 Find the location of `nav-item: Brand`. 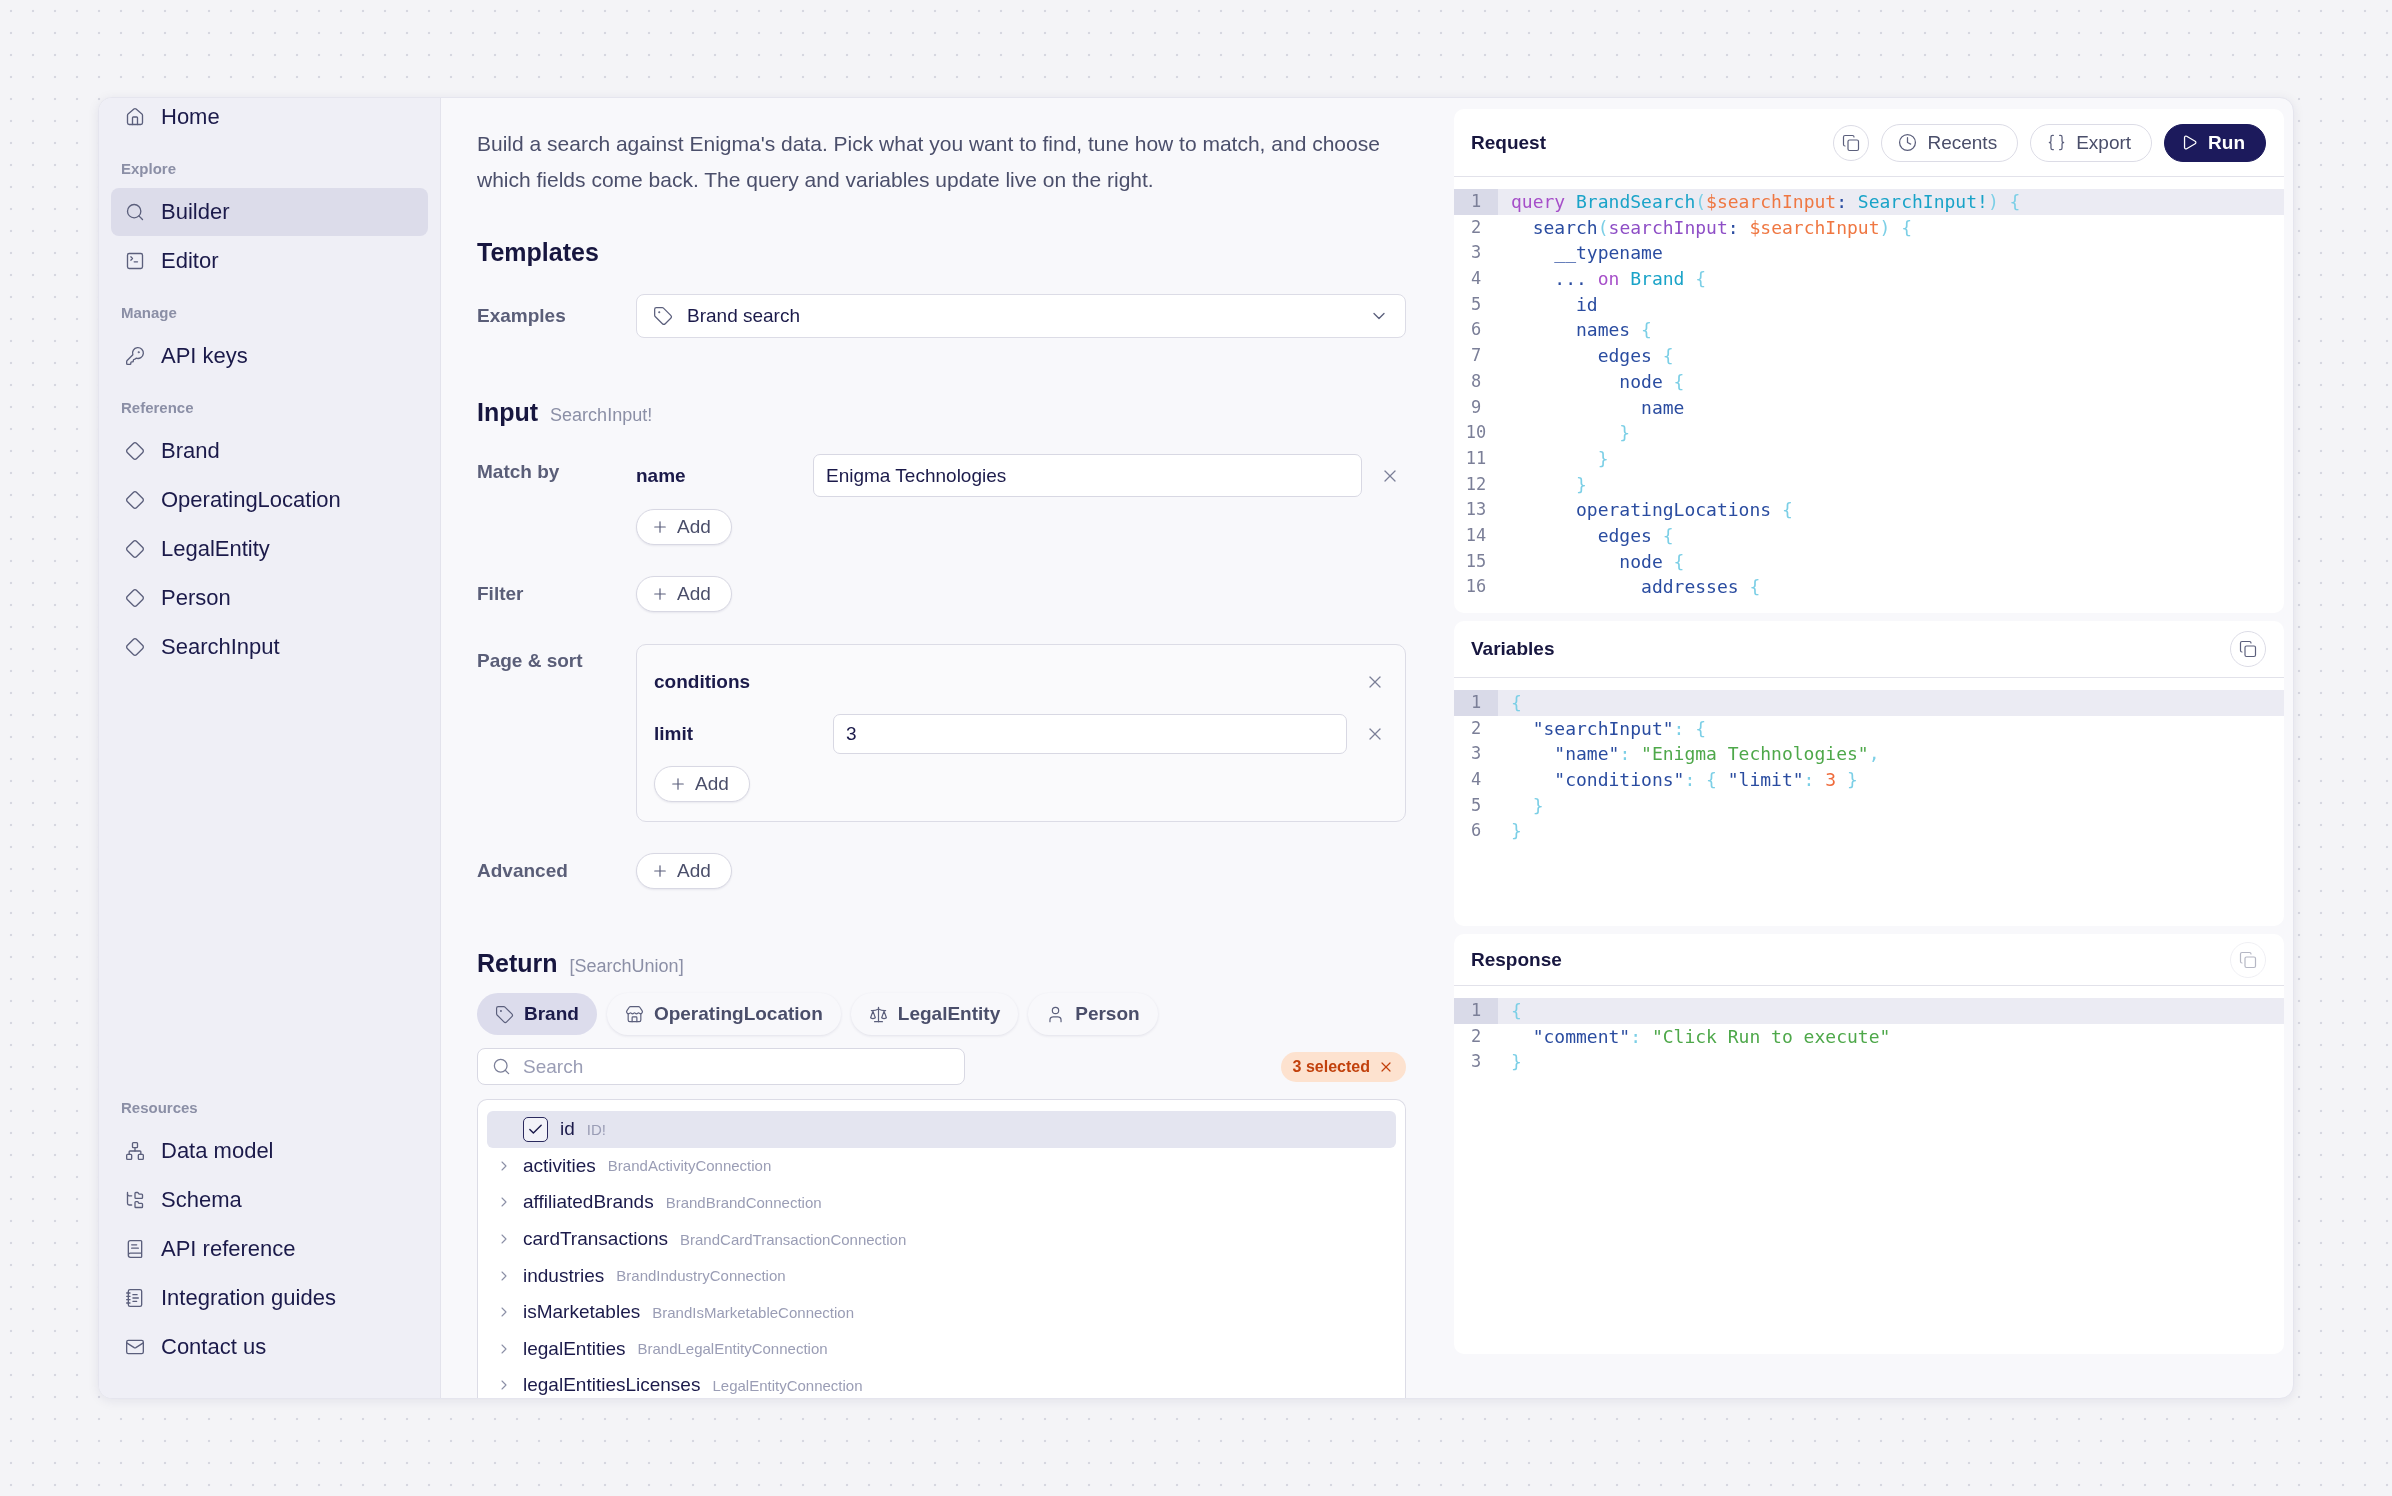

nav-item: Brand is located at coordinates (269, 451).